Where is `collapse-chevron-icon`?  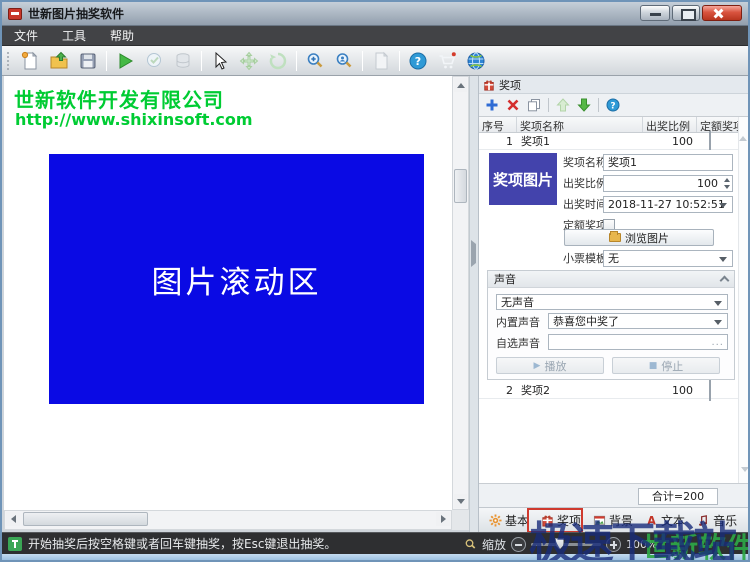 collapse-chevron-icon is located at coordinates (724, 280).